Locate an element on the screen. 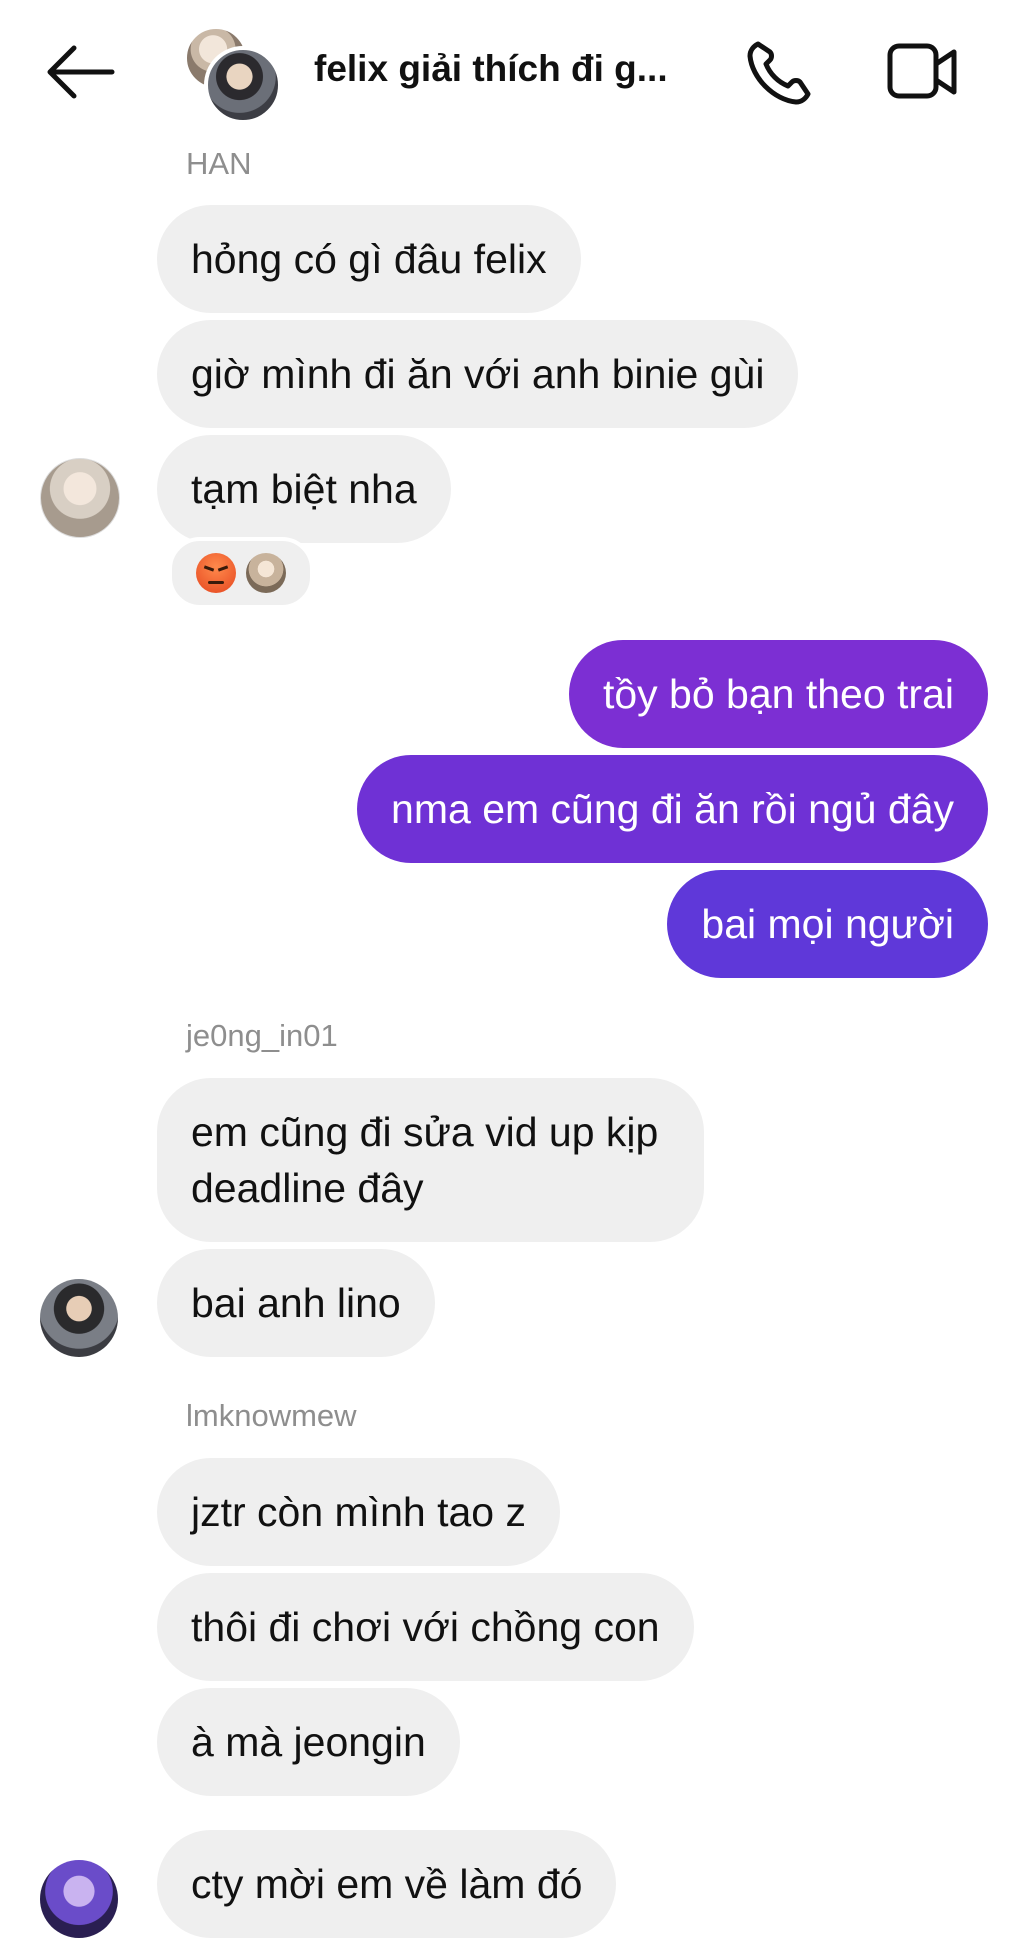  reactor-avatar is located at coordinates (266, 573).